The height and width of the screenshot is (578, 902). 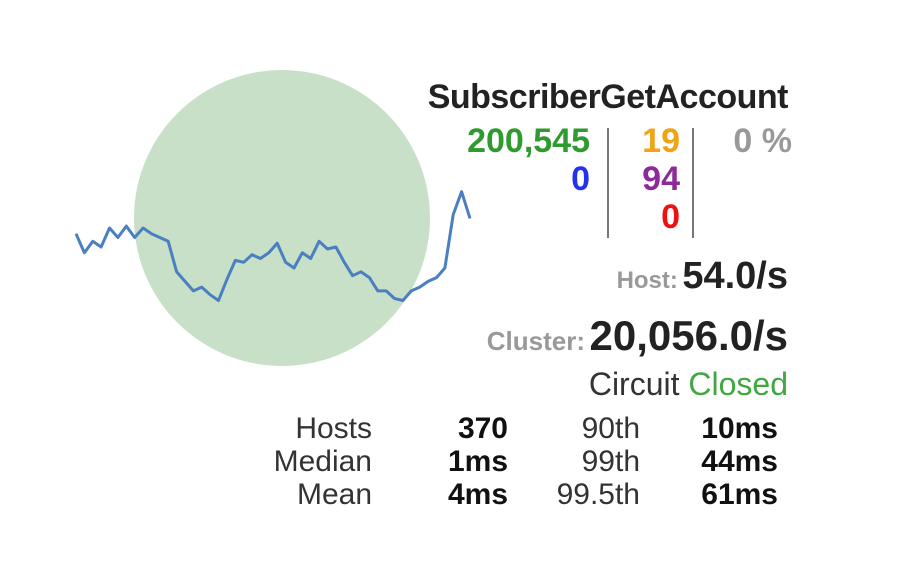 I want to click on cluster-rate-label: Cluster:, so click(x=536, y=341).